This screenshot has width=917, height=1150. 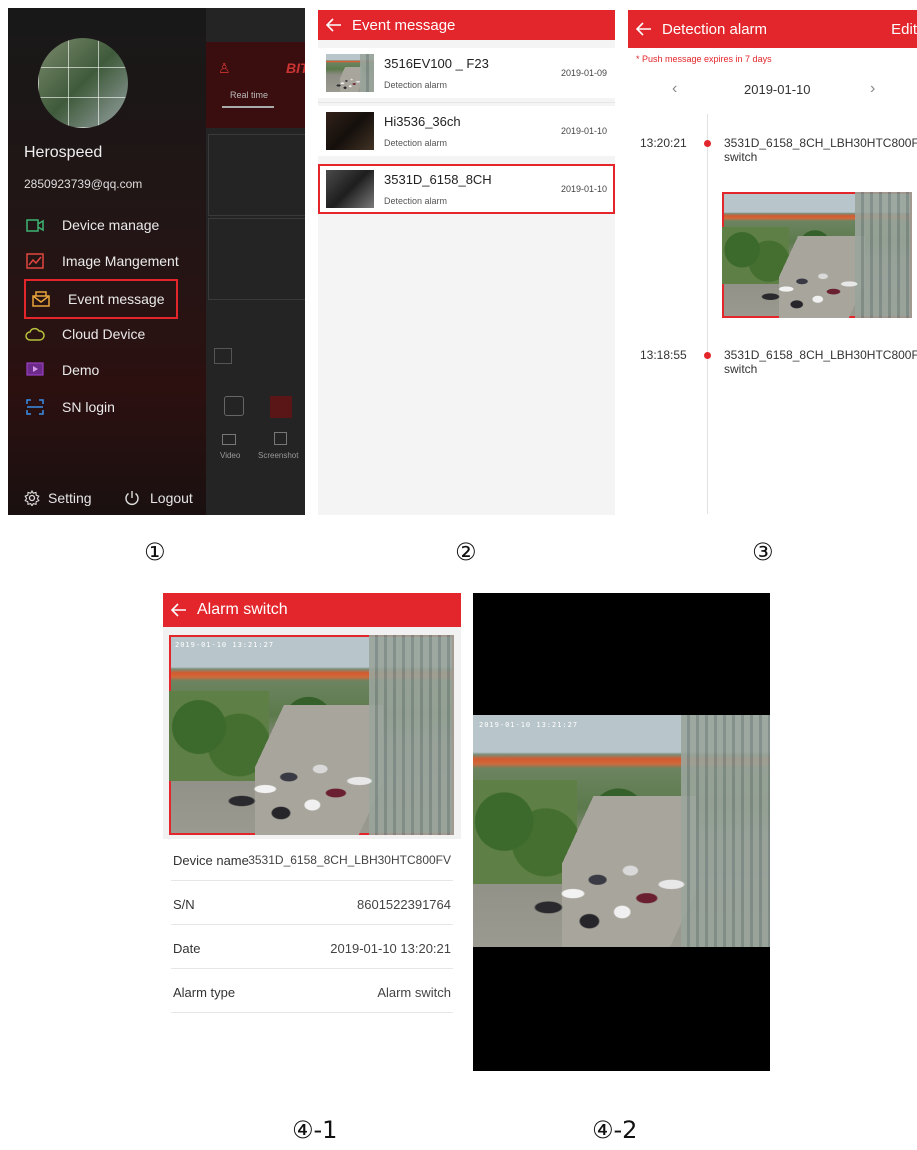 What do you see at coordinates (674, 89) in the screenshot?
I see `prev-date-chevron-icon: ‹` at bounding box center [674, 89].